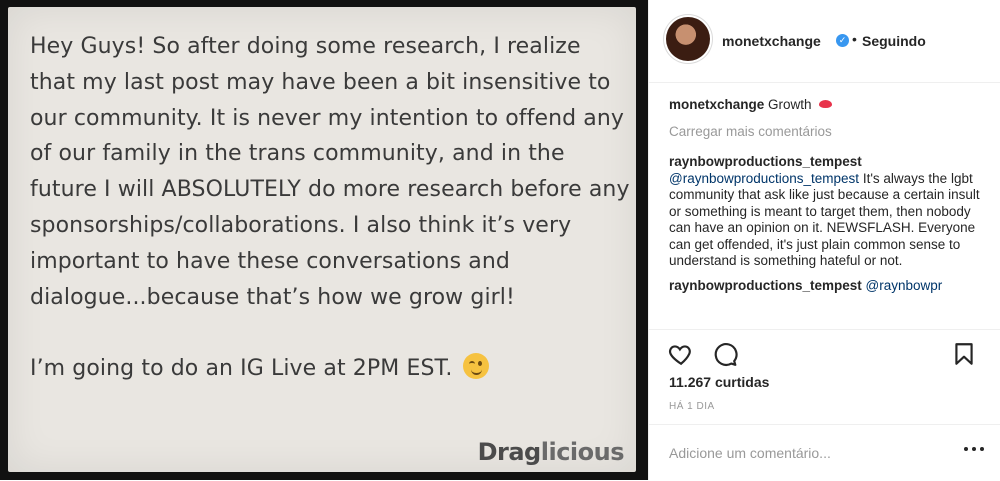 The image size is (1000, 481). Describe the element at coordinates (824, 354) in the screenshot. I see `action-bar` at that location.